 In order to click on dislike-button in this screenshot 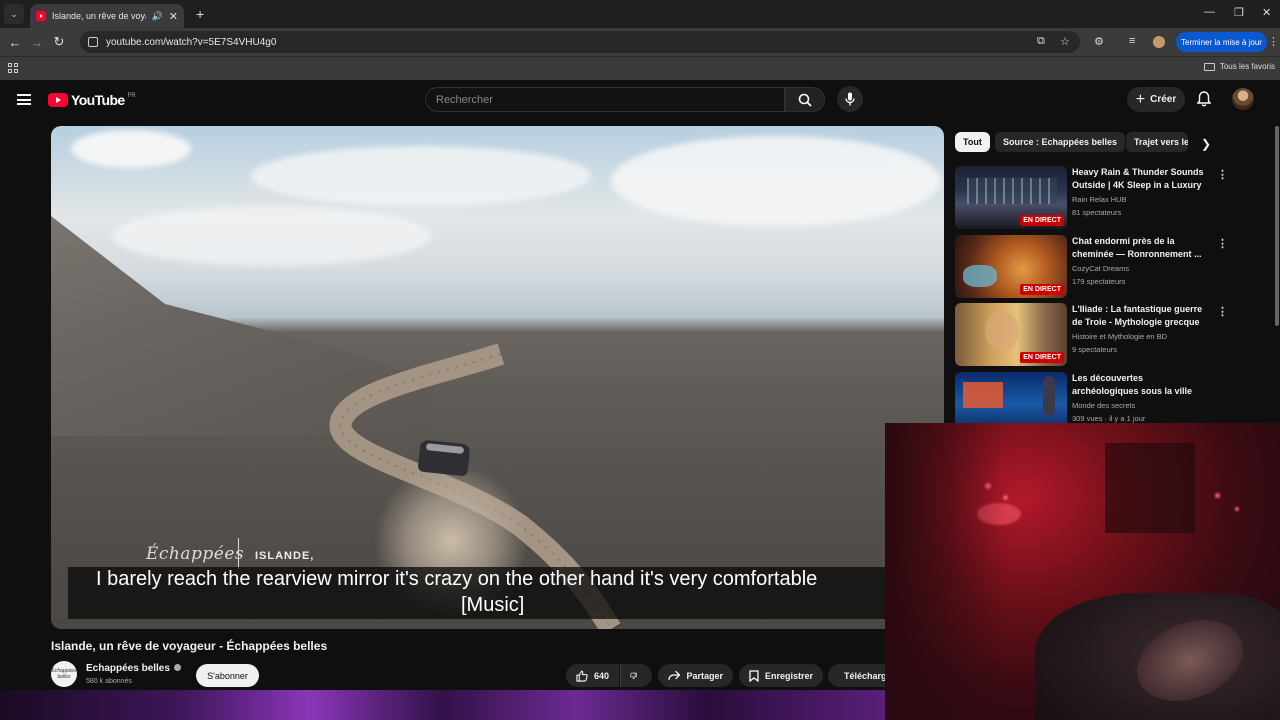, I will do `click(636, 675)`.